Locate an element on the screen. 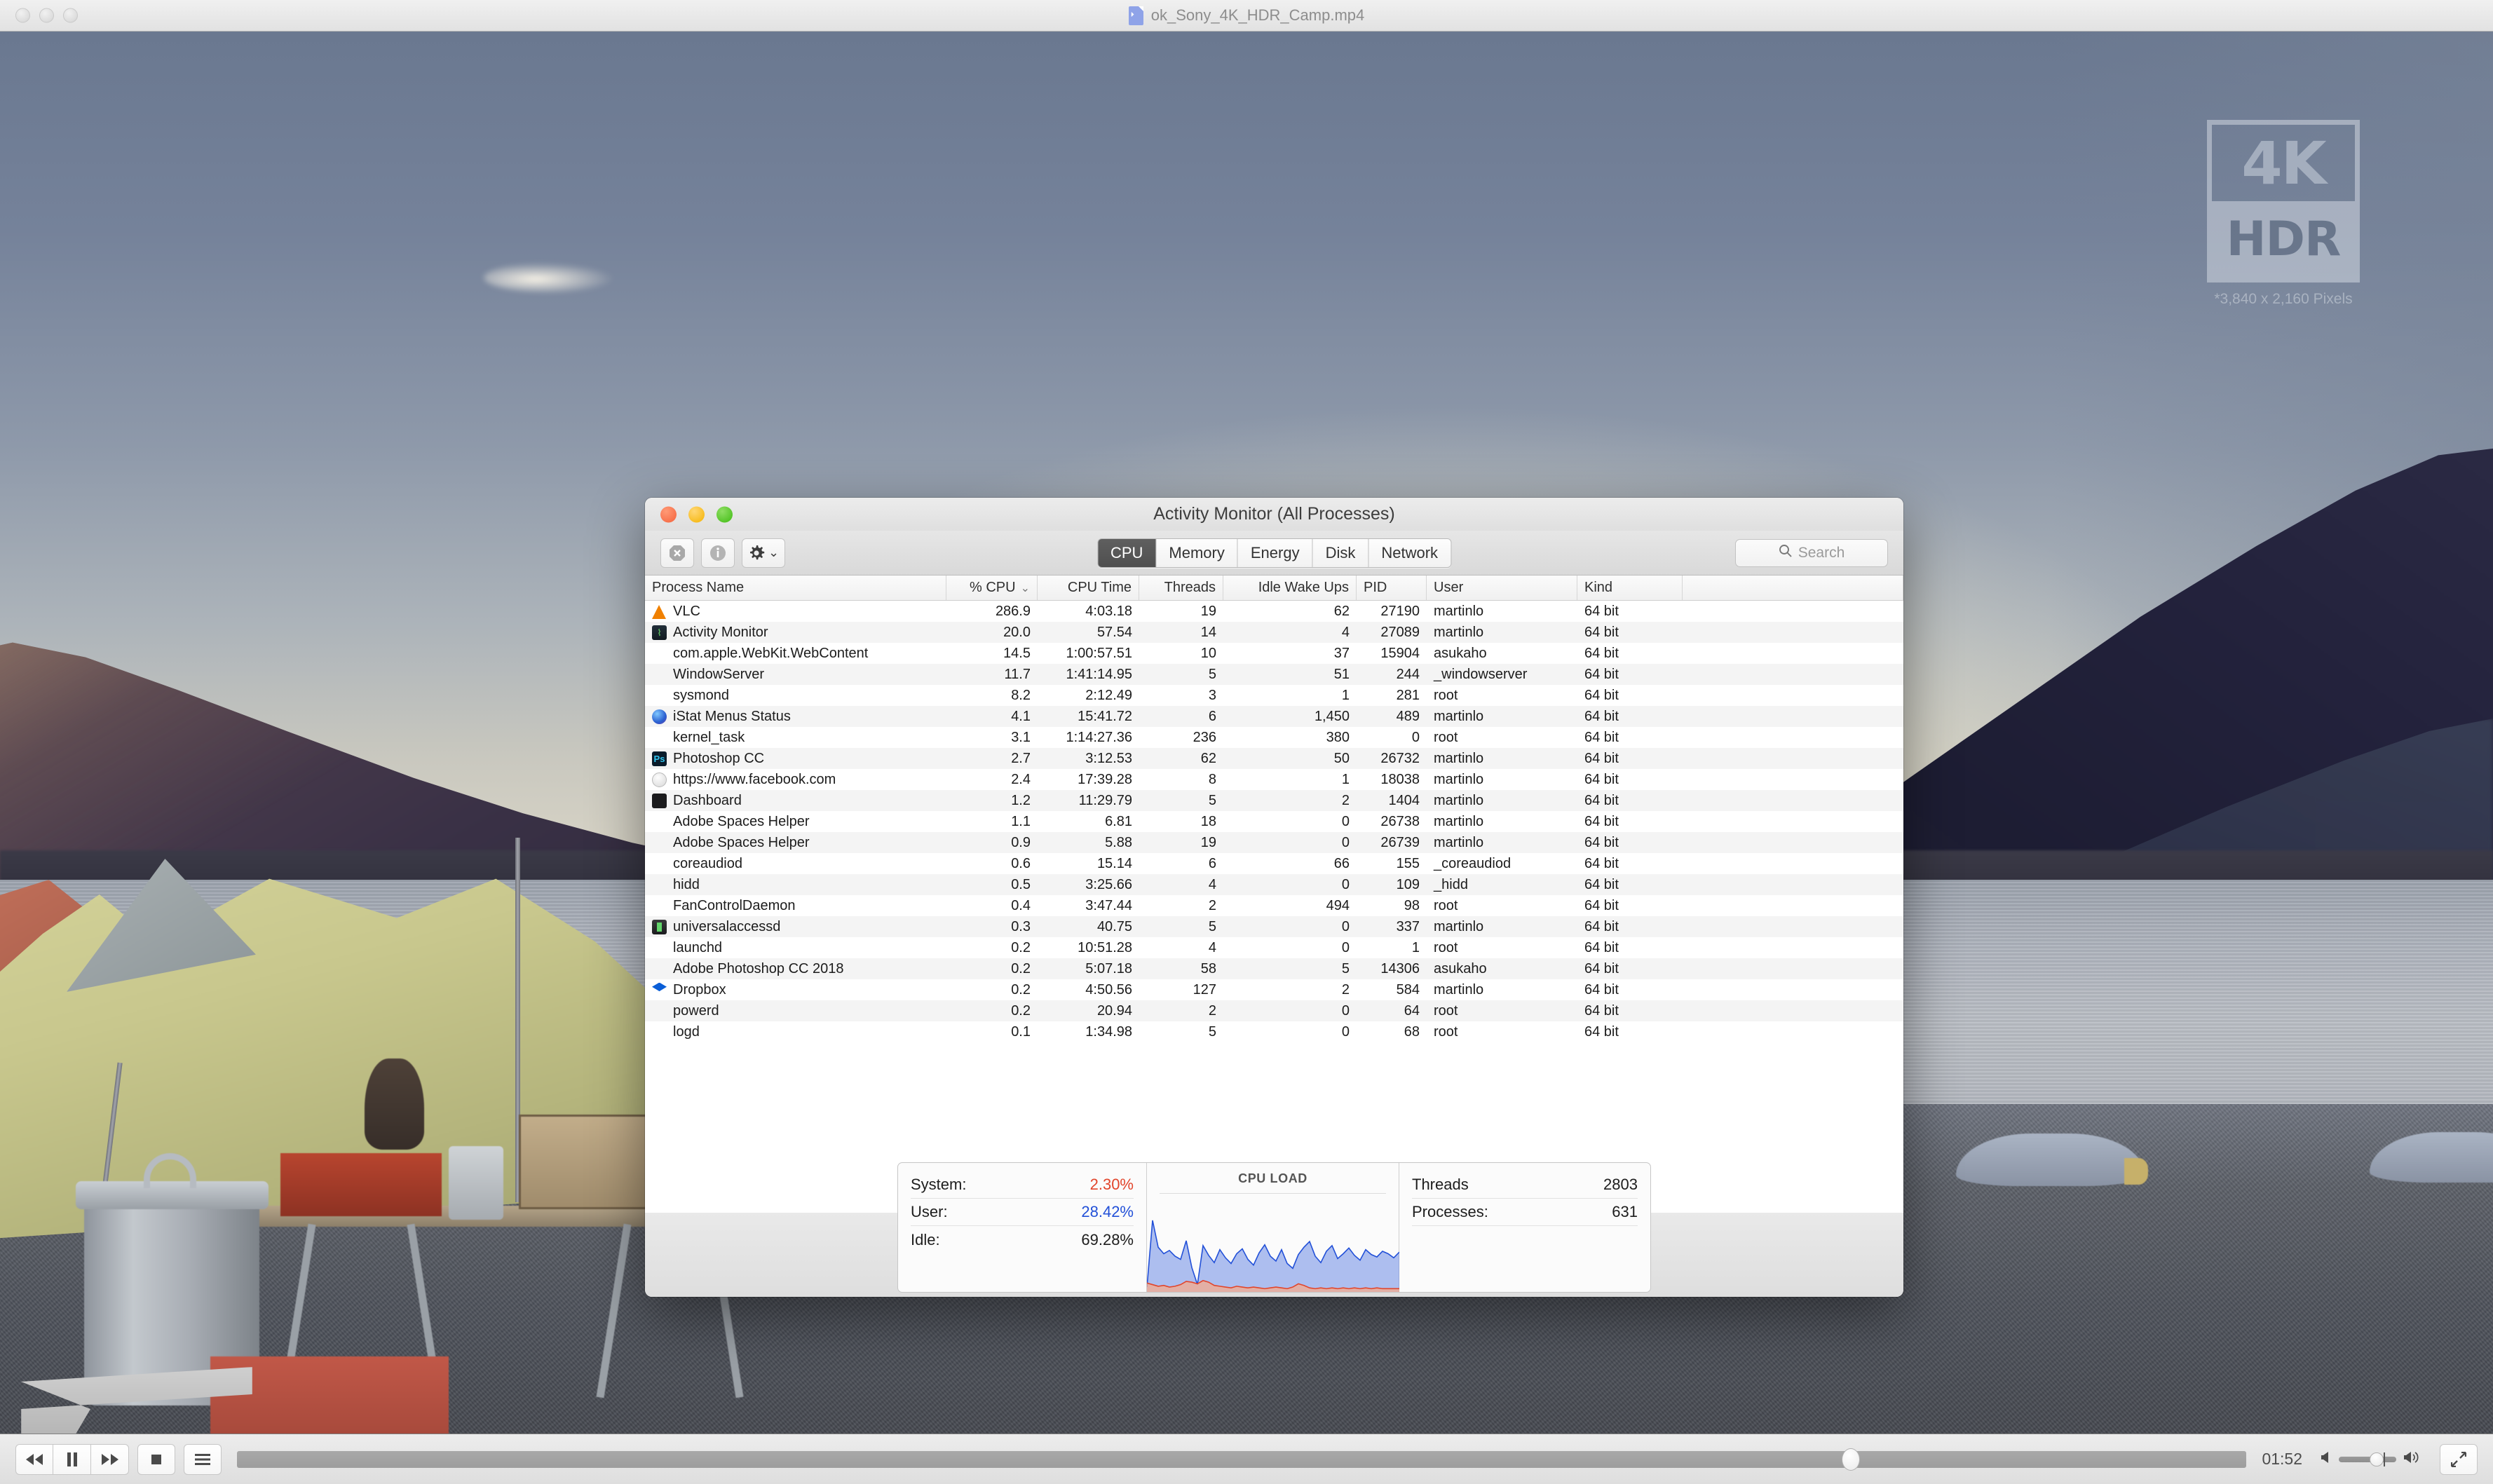 The height and width of the screenshot is (1484, 2493). volume-slider-knob is located at coordinates (2377, 1459).